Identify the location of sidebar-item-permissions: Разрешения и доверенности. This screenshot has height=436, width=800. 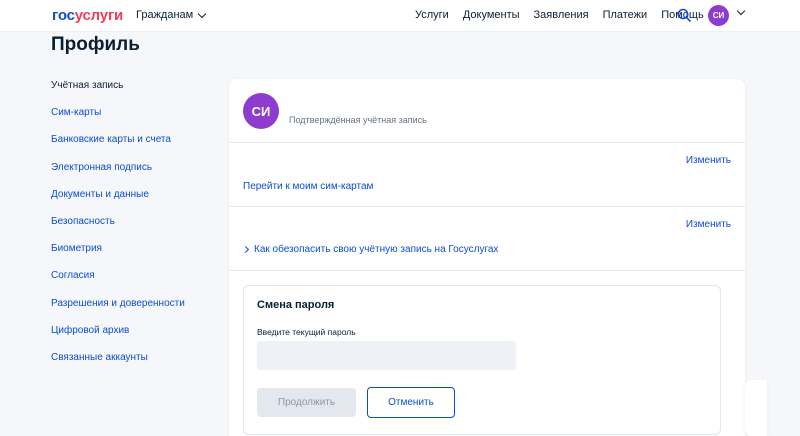
(136, 310).